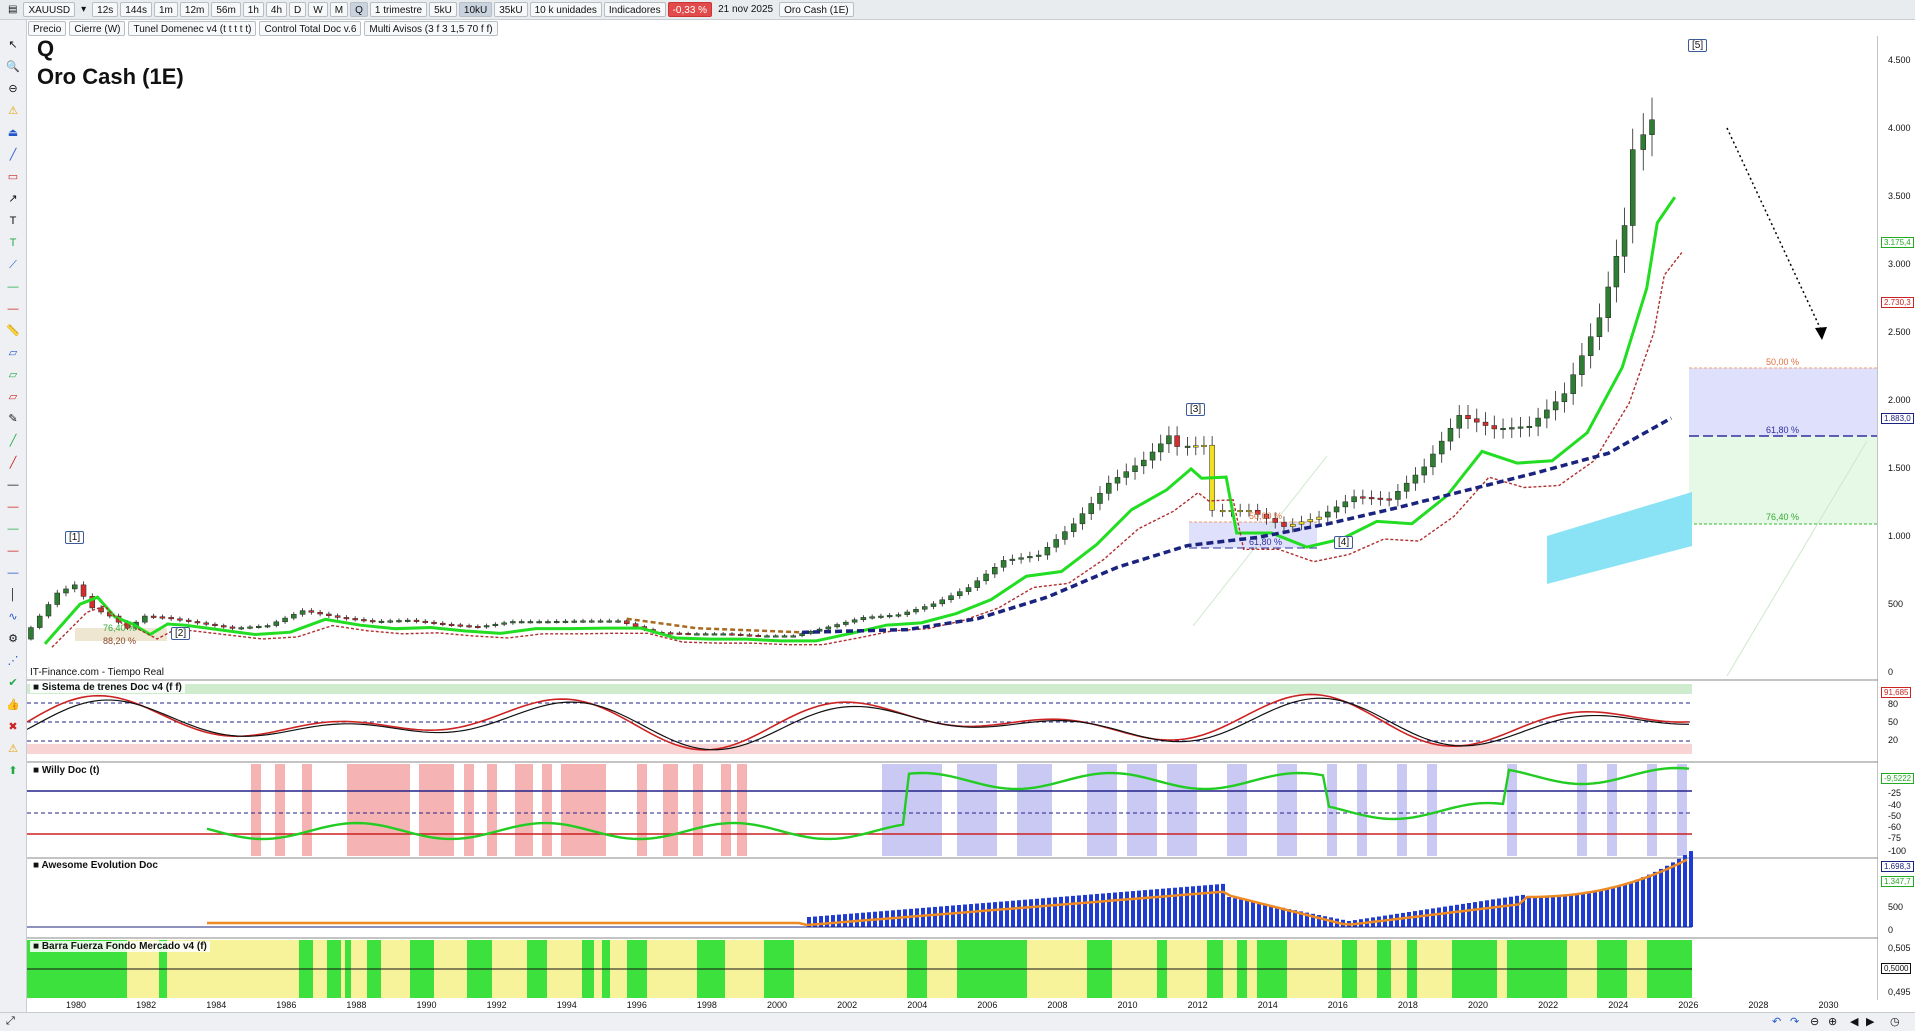  What do you see at coordinates (192, 28) in the screenshot?
I see `legend-tunel: Tunel Domenec v4 (t t t t t)` at bounding box center [192, 28].